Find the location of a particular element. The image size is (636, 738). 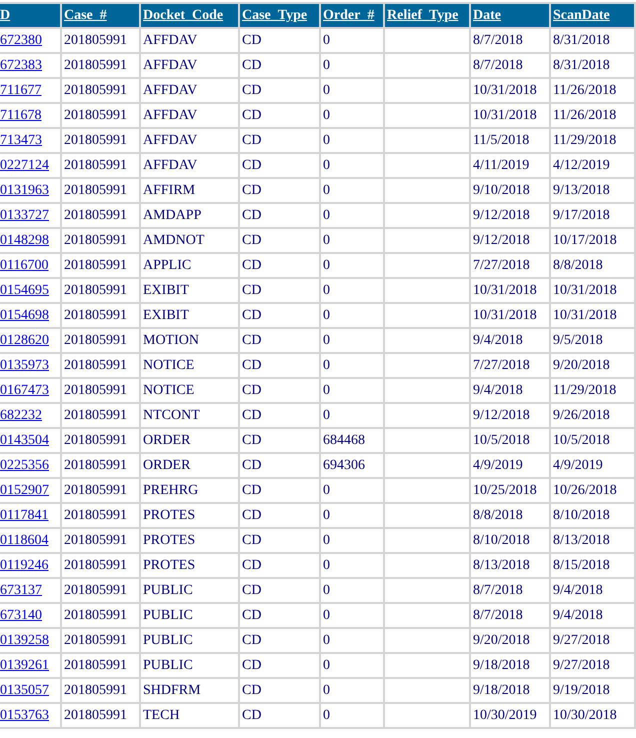

table-cell: 9/27/2018 is located at coordinates (581, 640).